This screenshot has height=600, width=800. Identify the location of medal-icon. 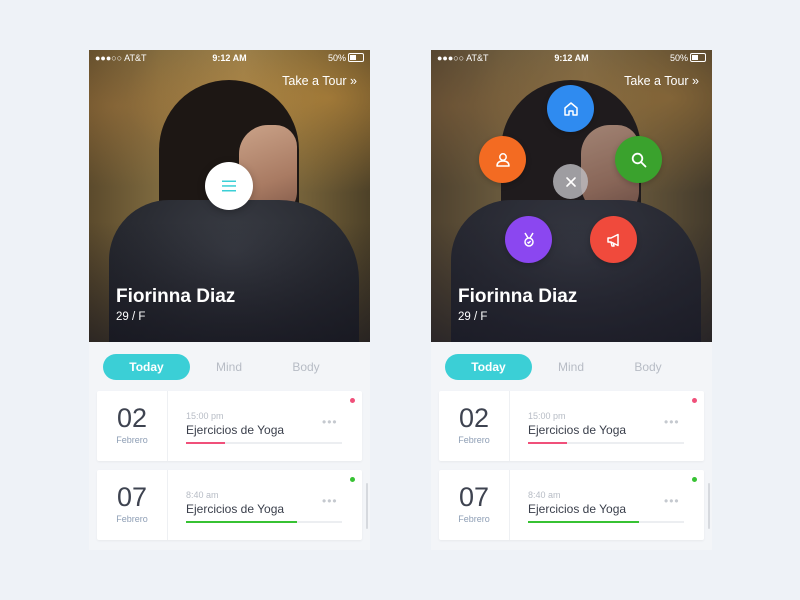
(528, 239).